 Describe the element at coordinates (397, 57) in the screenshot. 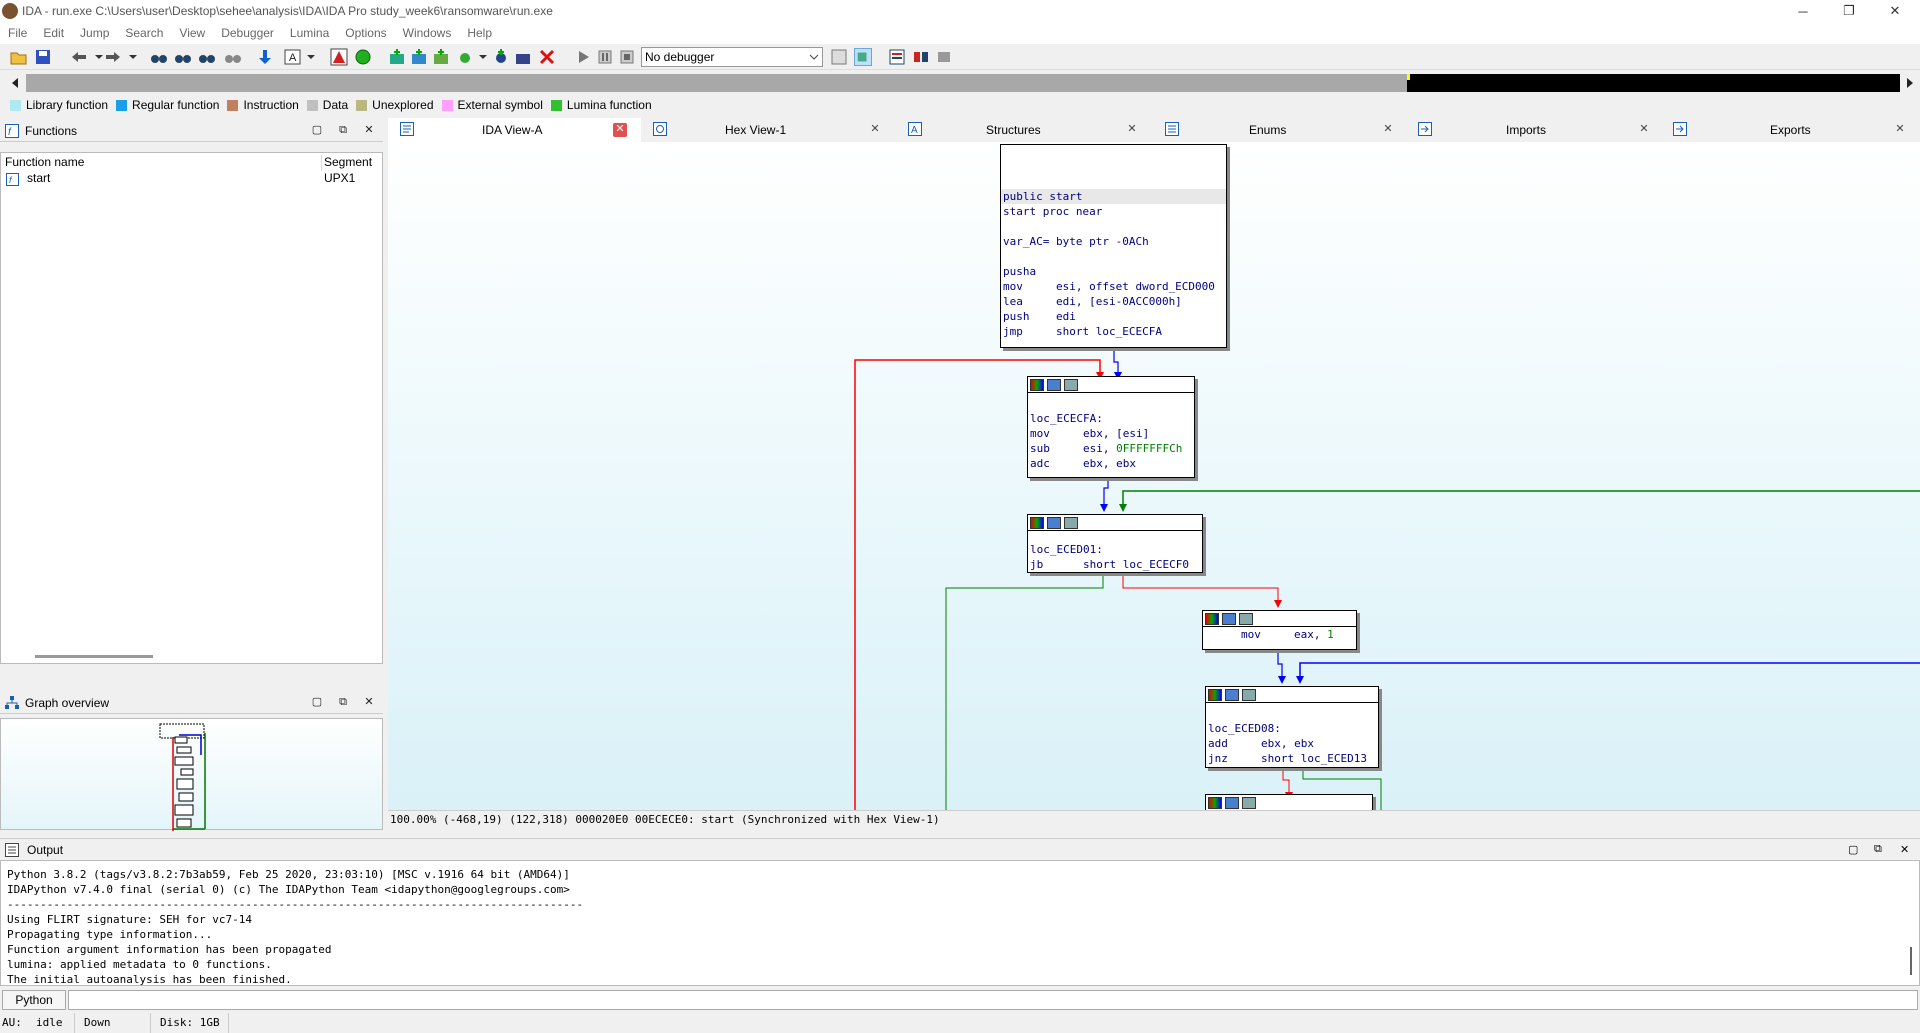

I see `create-function-icon` at that location.